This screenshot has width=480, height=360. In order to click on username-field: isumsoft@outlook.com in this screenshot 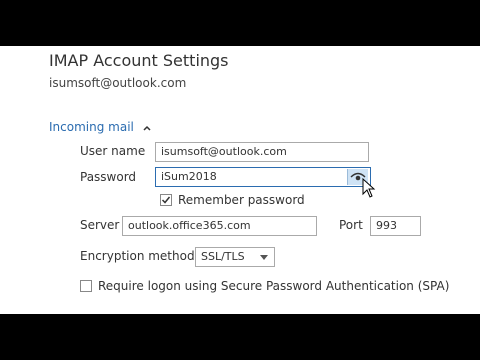, I will do `click(262, 152)`.